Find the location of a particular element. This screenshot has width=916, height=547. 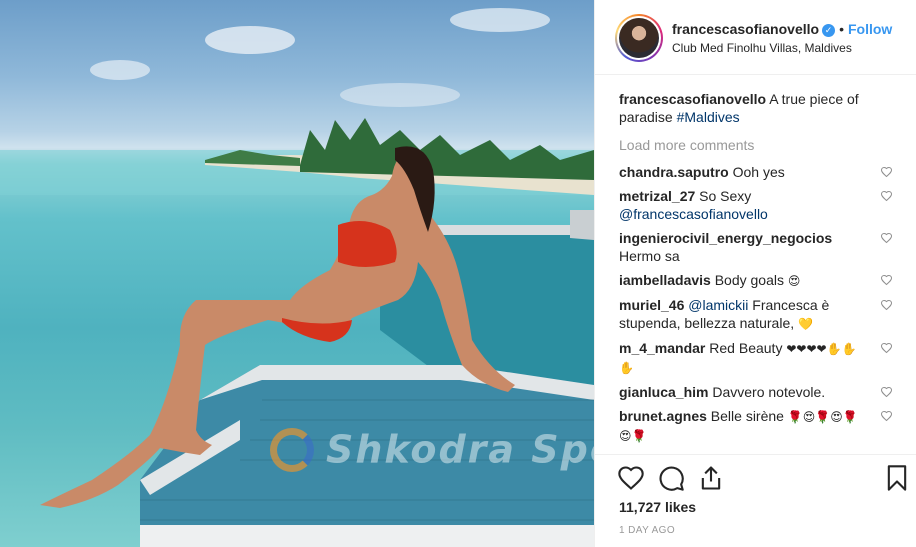

comment-emoji: 💛 is located at coordinates (805, 324).